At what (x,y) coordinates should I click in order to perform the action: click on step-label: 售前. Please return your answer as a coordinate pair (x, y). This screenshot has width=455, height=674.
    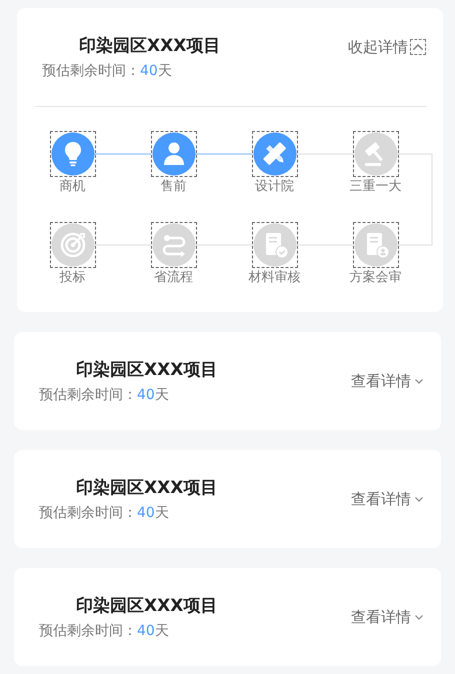
    Looking at the image, I should click on (173, 186).